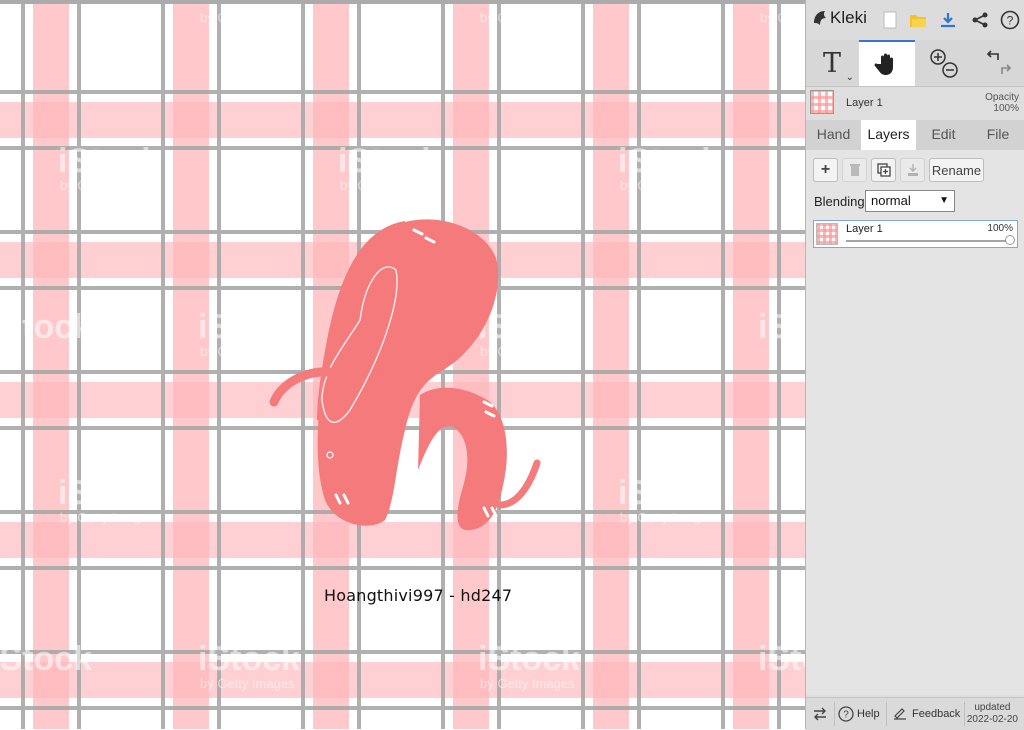 The image size is (1024, 730). I want to click on feedback-button: Feedback, so click(926, 714).